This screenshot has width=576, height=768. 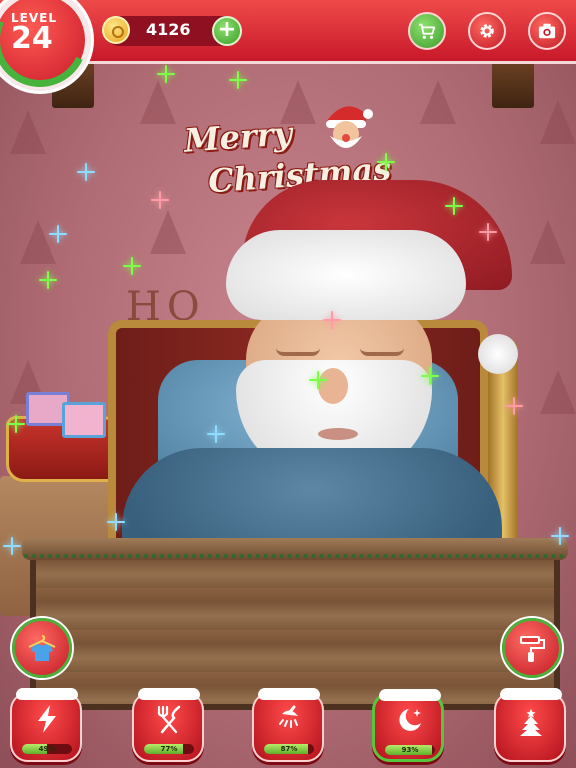 What do you see at coordinates (32, 38) in the screenshot?
I see `level-number: 24` at bounding box center [32, 38].